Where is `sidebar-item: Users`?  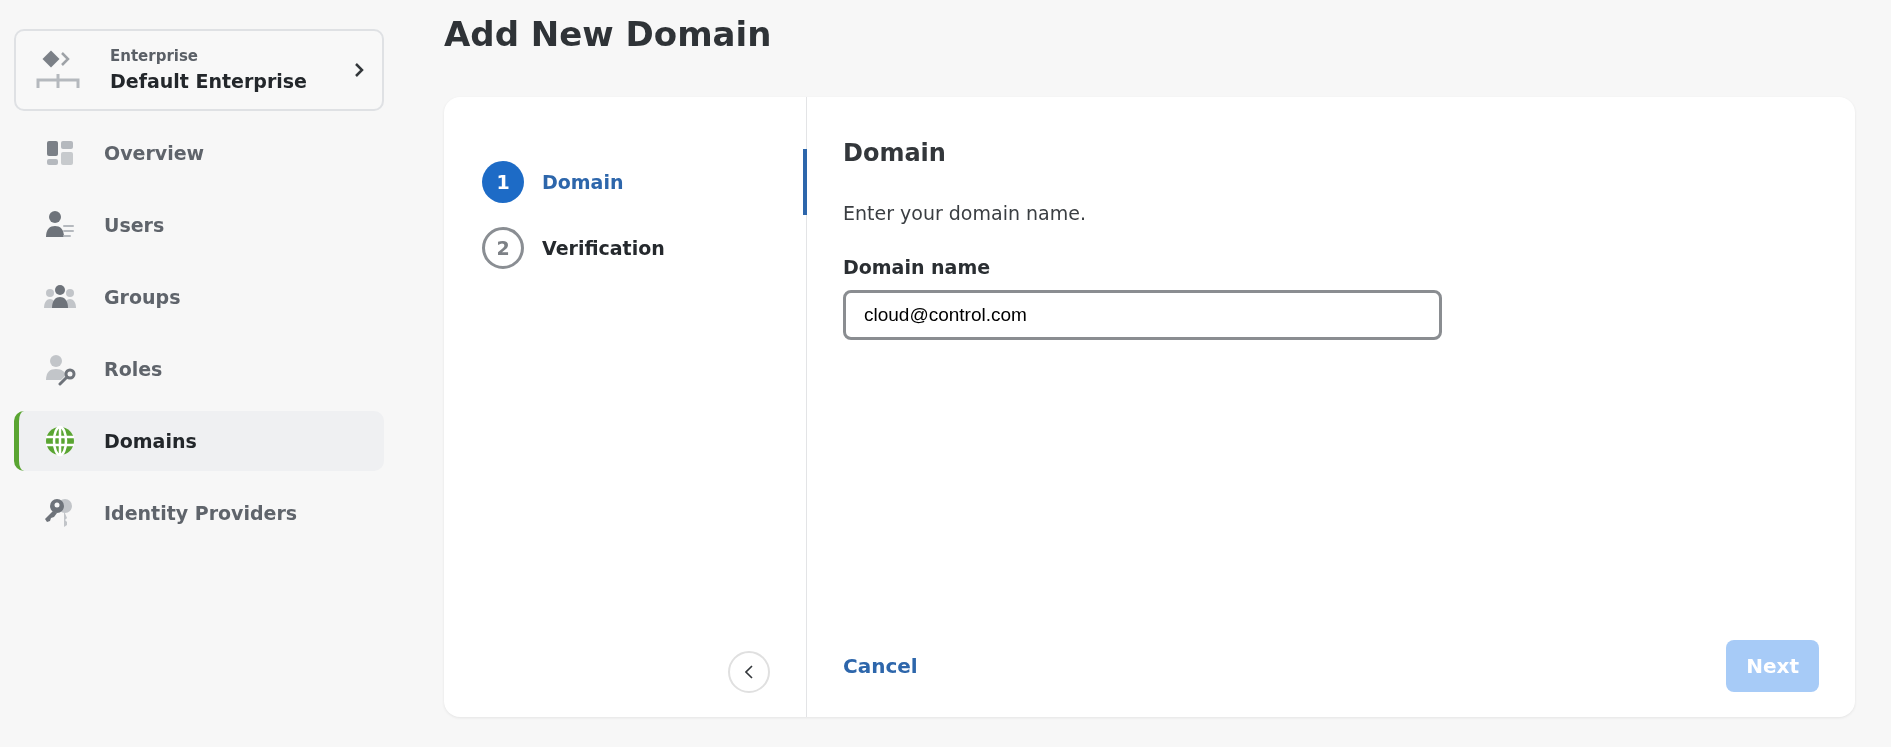 sidebar-item: Users is located at coordinates (199, 225).